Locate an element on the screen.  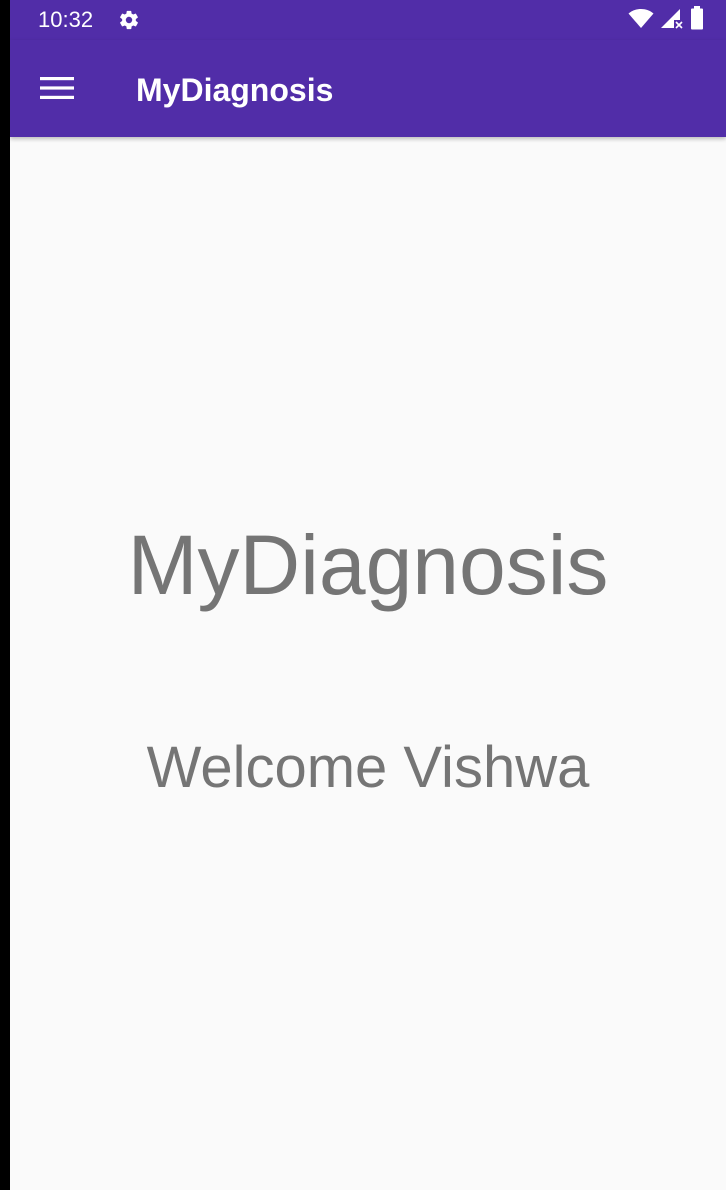
toolbar-title: MyDiagnosis is located at coordinates (235, 90).